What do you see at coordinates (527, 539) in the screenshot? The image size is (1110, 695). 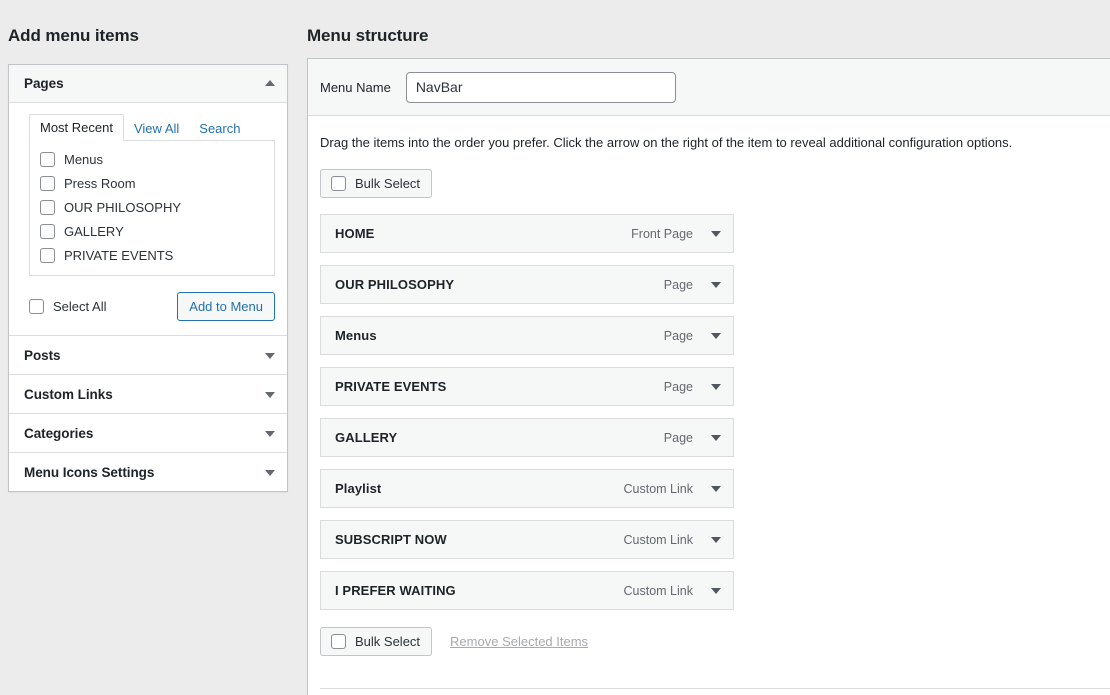 I see `menu-item-row: SUBSCRIPT NOW Custom Link` at bounding box center [527, 539].